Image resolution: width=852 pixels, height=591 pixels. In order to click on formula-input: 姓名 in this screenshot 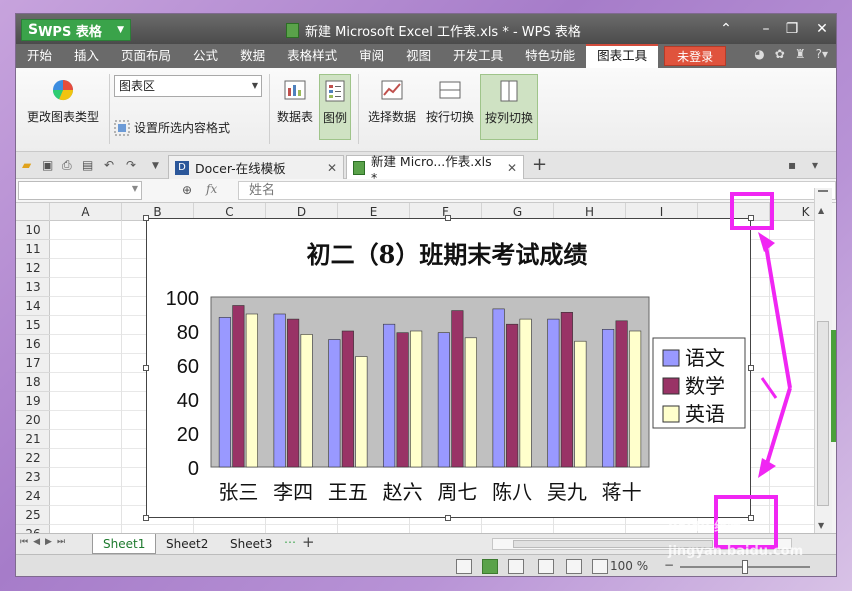, I will do `click(537, 190)`.